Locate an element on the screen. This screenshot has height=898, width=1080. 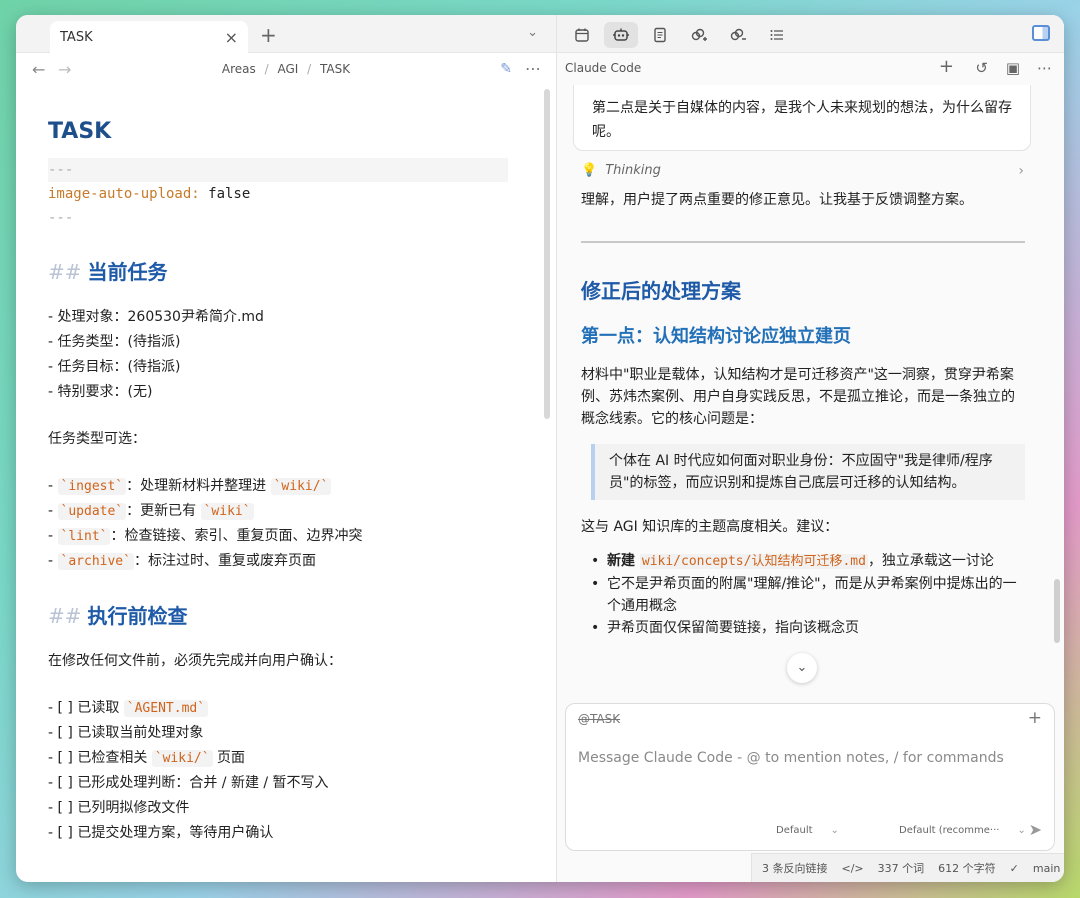
list-item: - `lint` ：检查链接、索引、重复页面、边界冲突 is located at coordinates (205, 536).